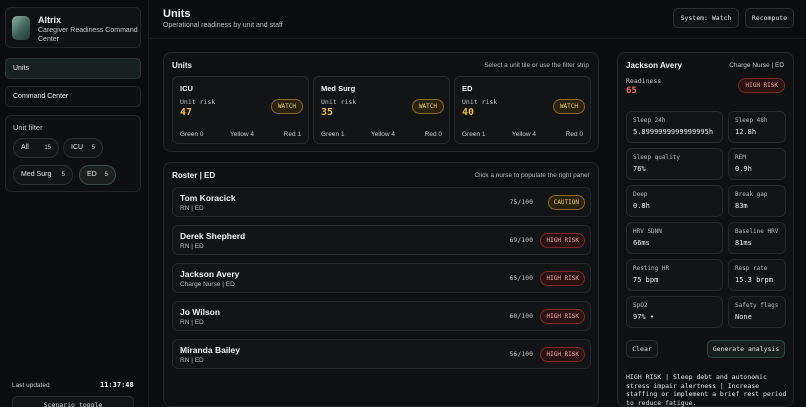 The height and width of the screenshot is (407, 806). Describe the element at coordinates (208, 198) in the screenshot. I see `nurse-name: Tom Koracick` at that location.